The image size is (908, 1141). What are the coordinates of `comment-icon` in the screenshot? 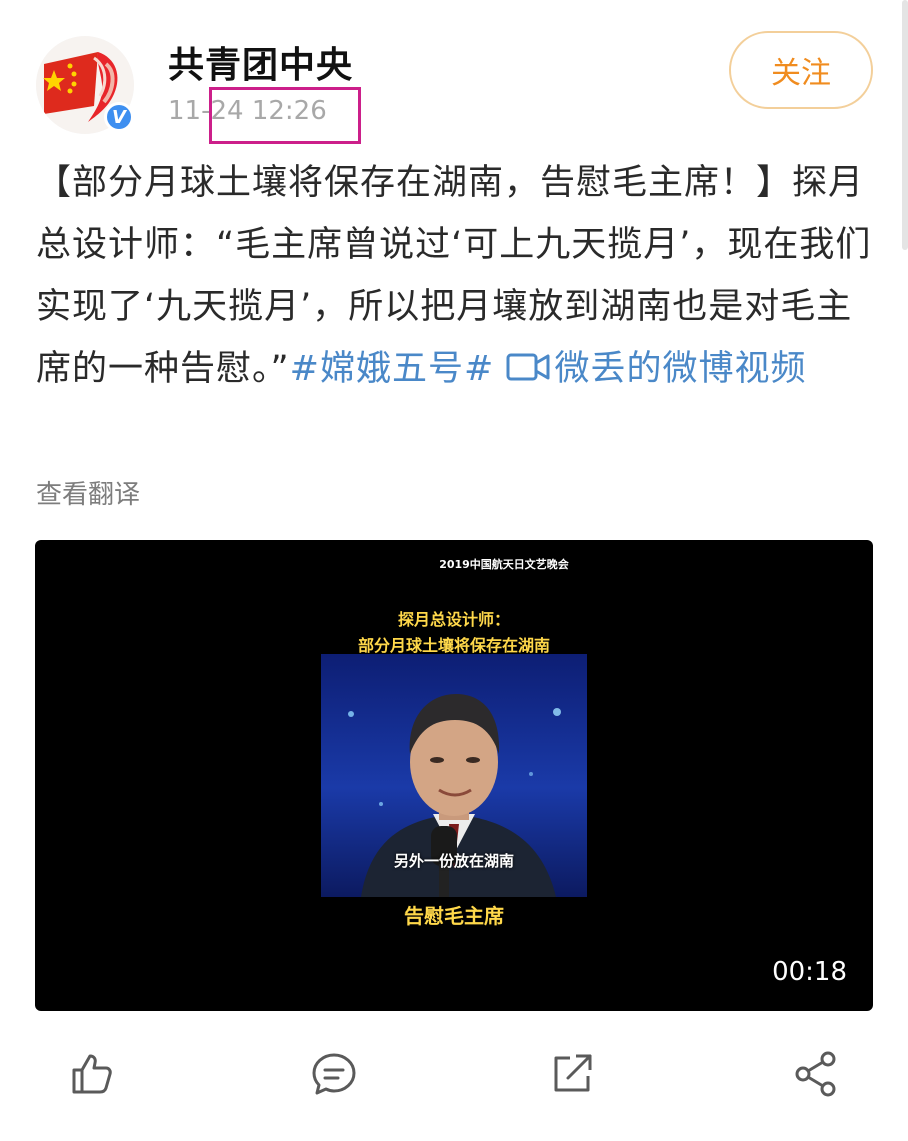 It's located at (334, 1074).